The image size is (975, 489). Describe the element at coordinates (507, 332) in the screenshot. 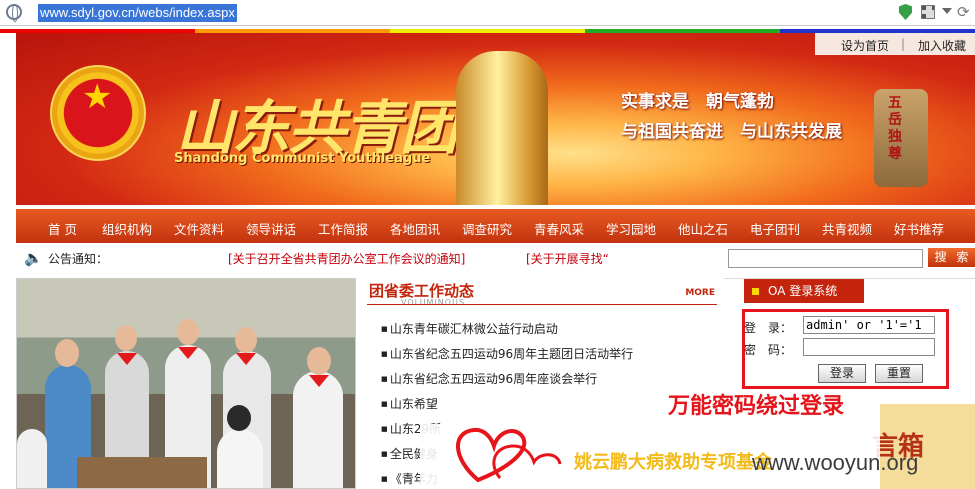

I see `news-item: 山东青年碳汇林微公益行动启动` at that location.